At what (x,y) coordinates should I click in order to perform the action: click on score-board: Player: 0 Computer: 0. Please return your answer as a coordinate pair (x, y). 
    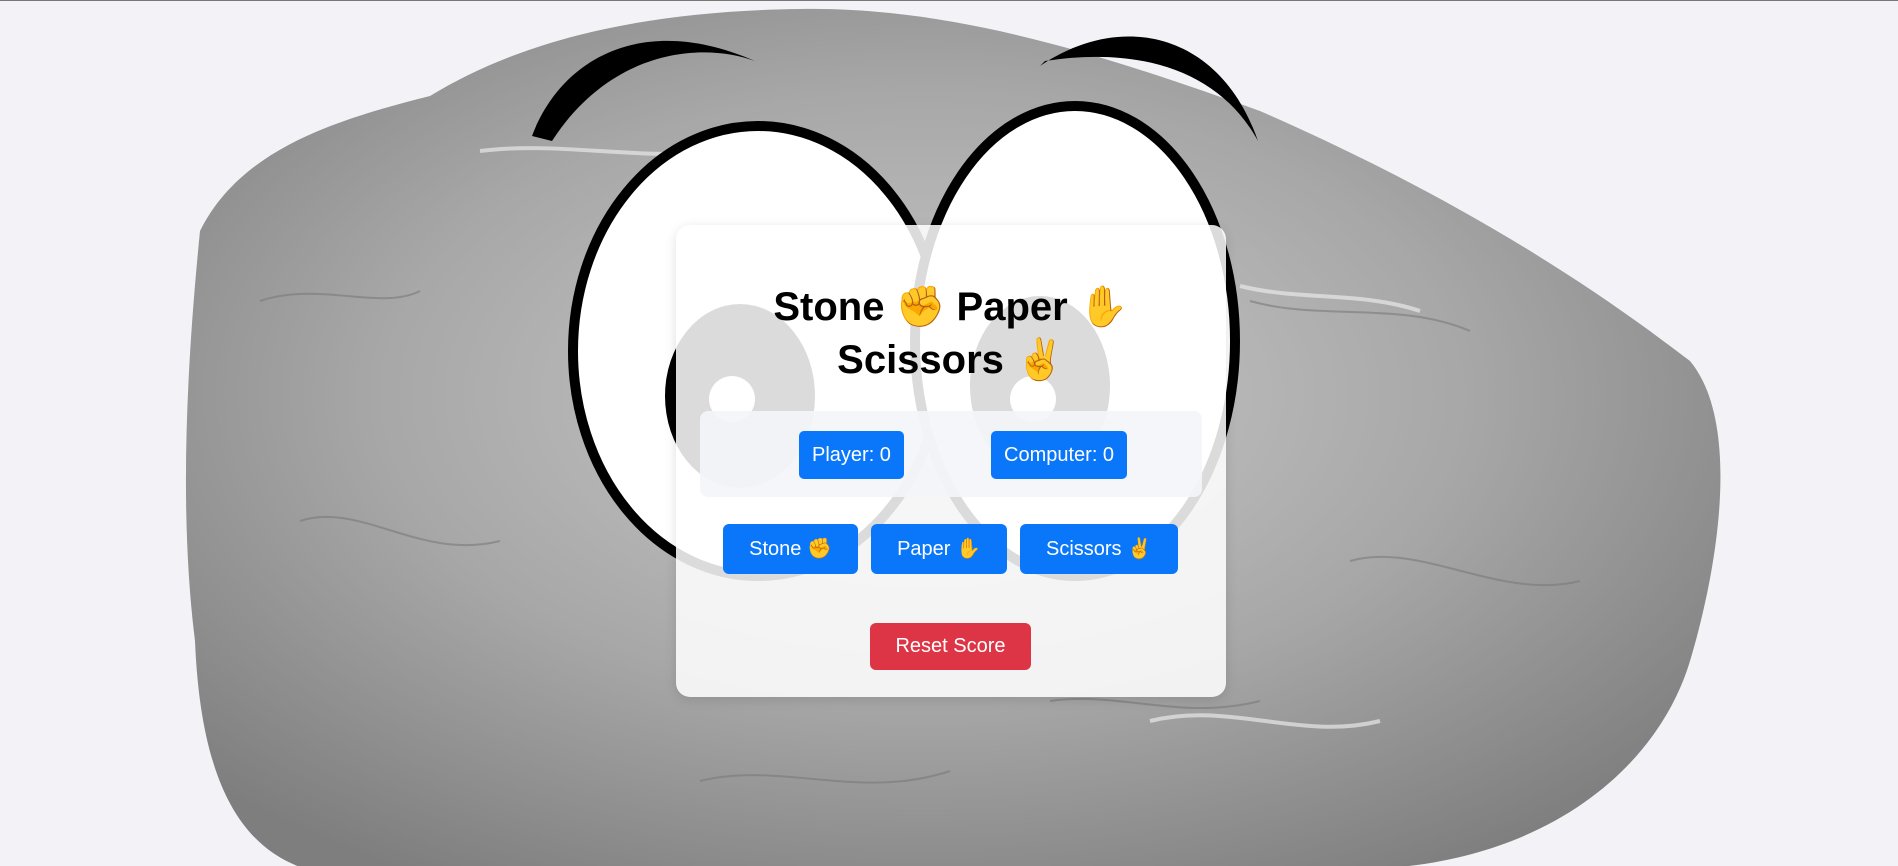
    Looking at the image, I should click on (951, 454).